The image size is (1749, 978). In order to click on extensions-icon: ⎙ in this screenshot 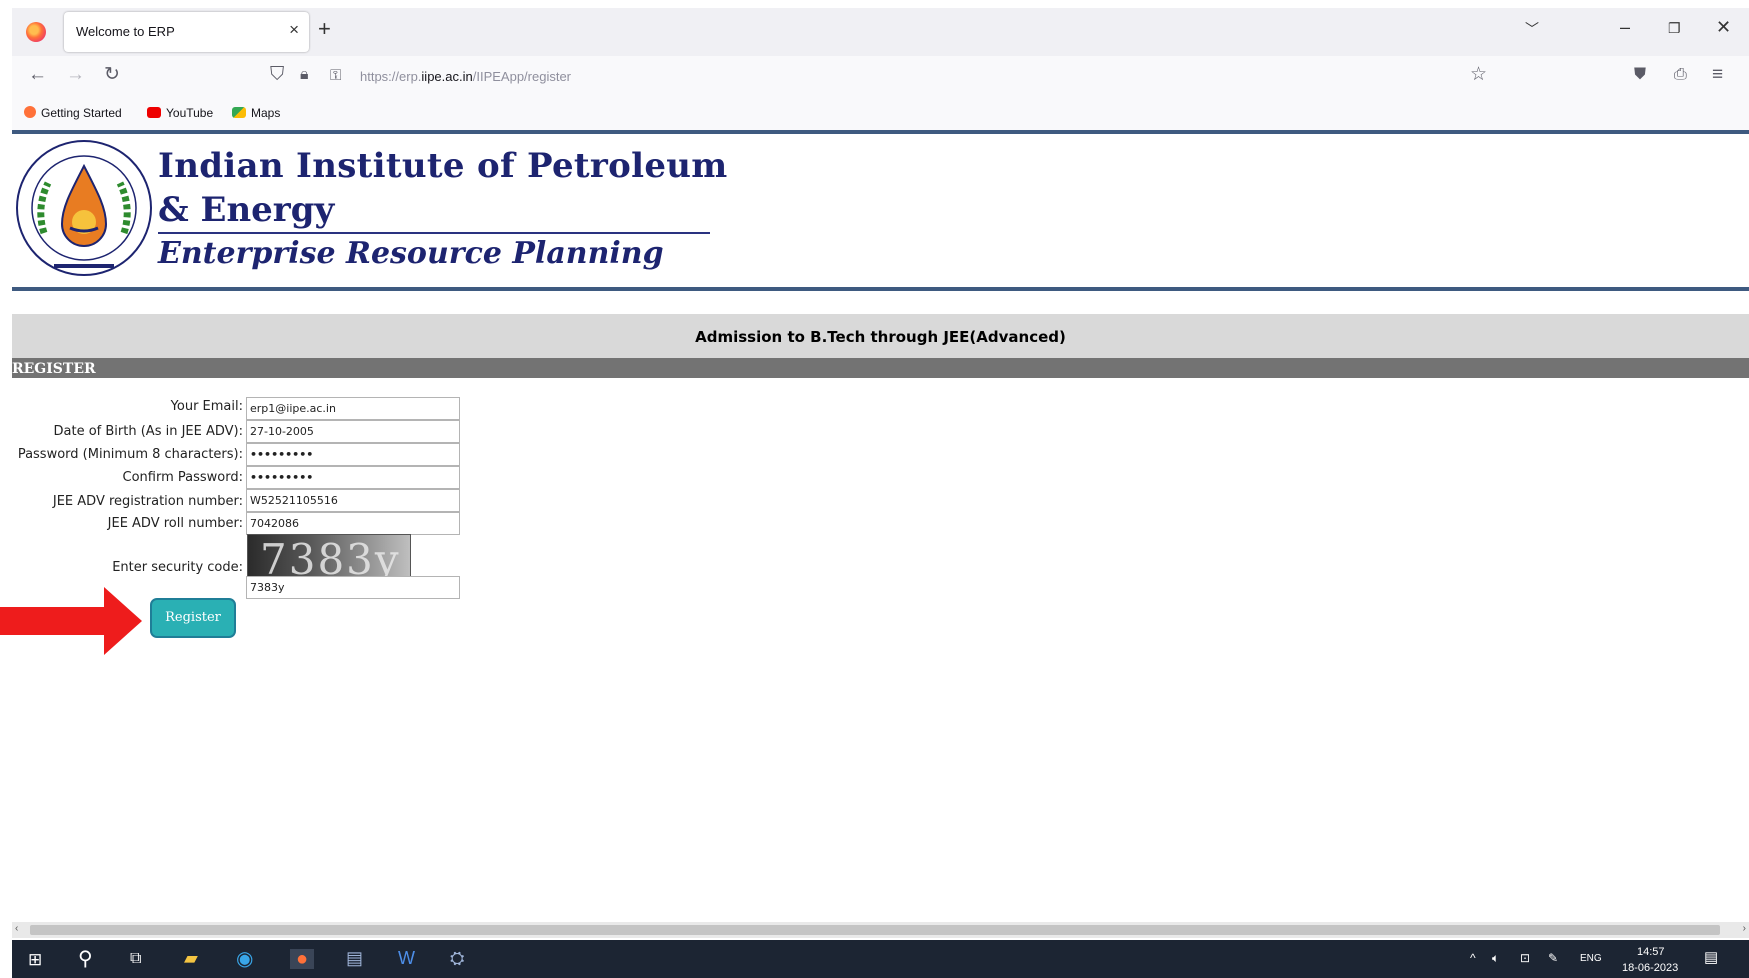, I will do `click(1680, 75)`.